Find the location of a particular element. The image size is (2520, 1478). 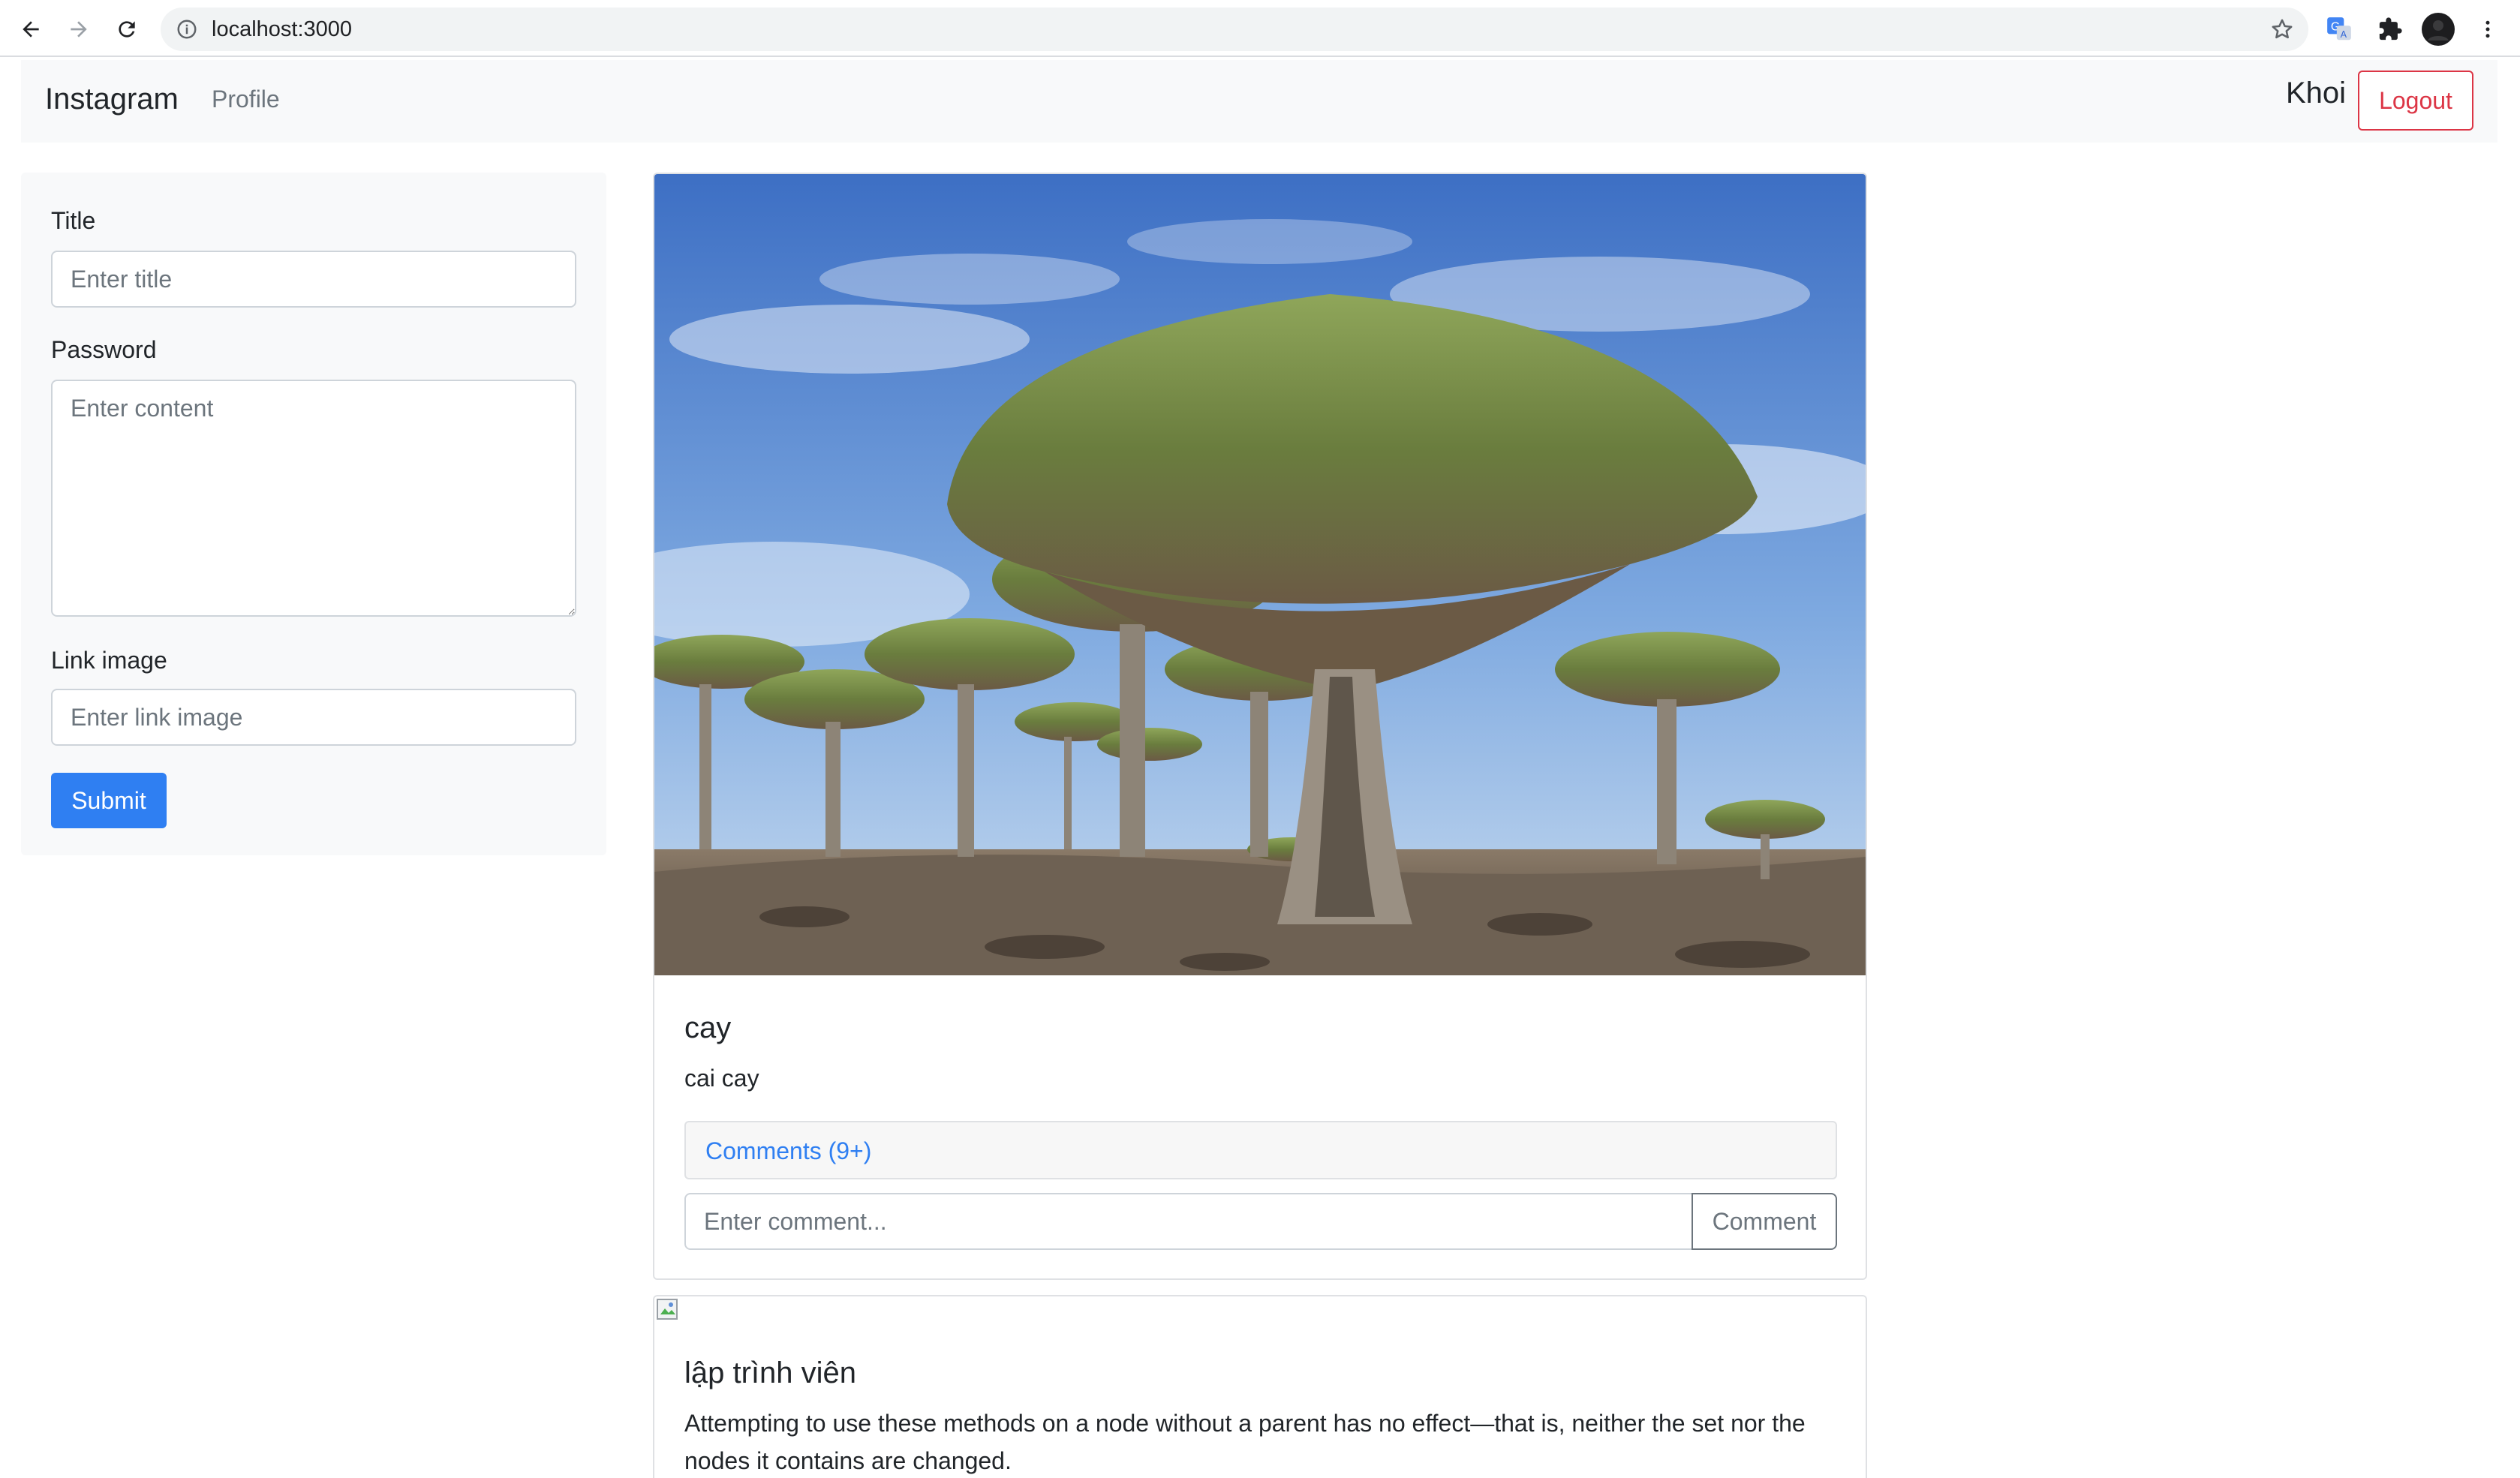

post-content: cai cay is located at coordinates (721, 1078).